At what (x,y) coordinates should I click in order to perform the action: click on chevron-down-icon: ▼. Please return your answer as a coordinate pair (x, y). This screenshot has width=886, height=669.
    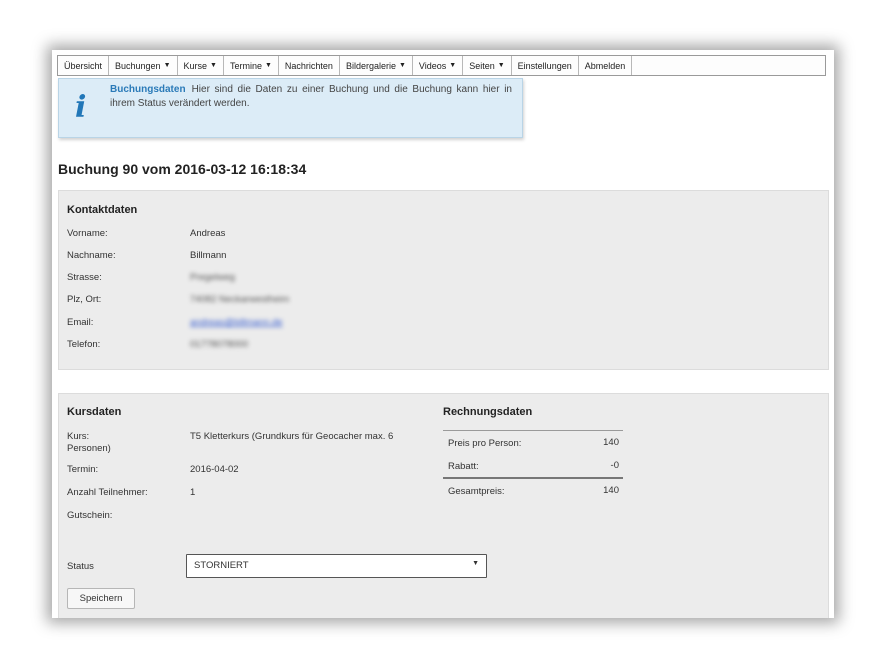
    Looking at the image, I should click on (475, 563).